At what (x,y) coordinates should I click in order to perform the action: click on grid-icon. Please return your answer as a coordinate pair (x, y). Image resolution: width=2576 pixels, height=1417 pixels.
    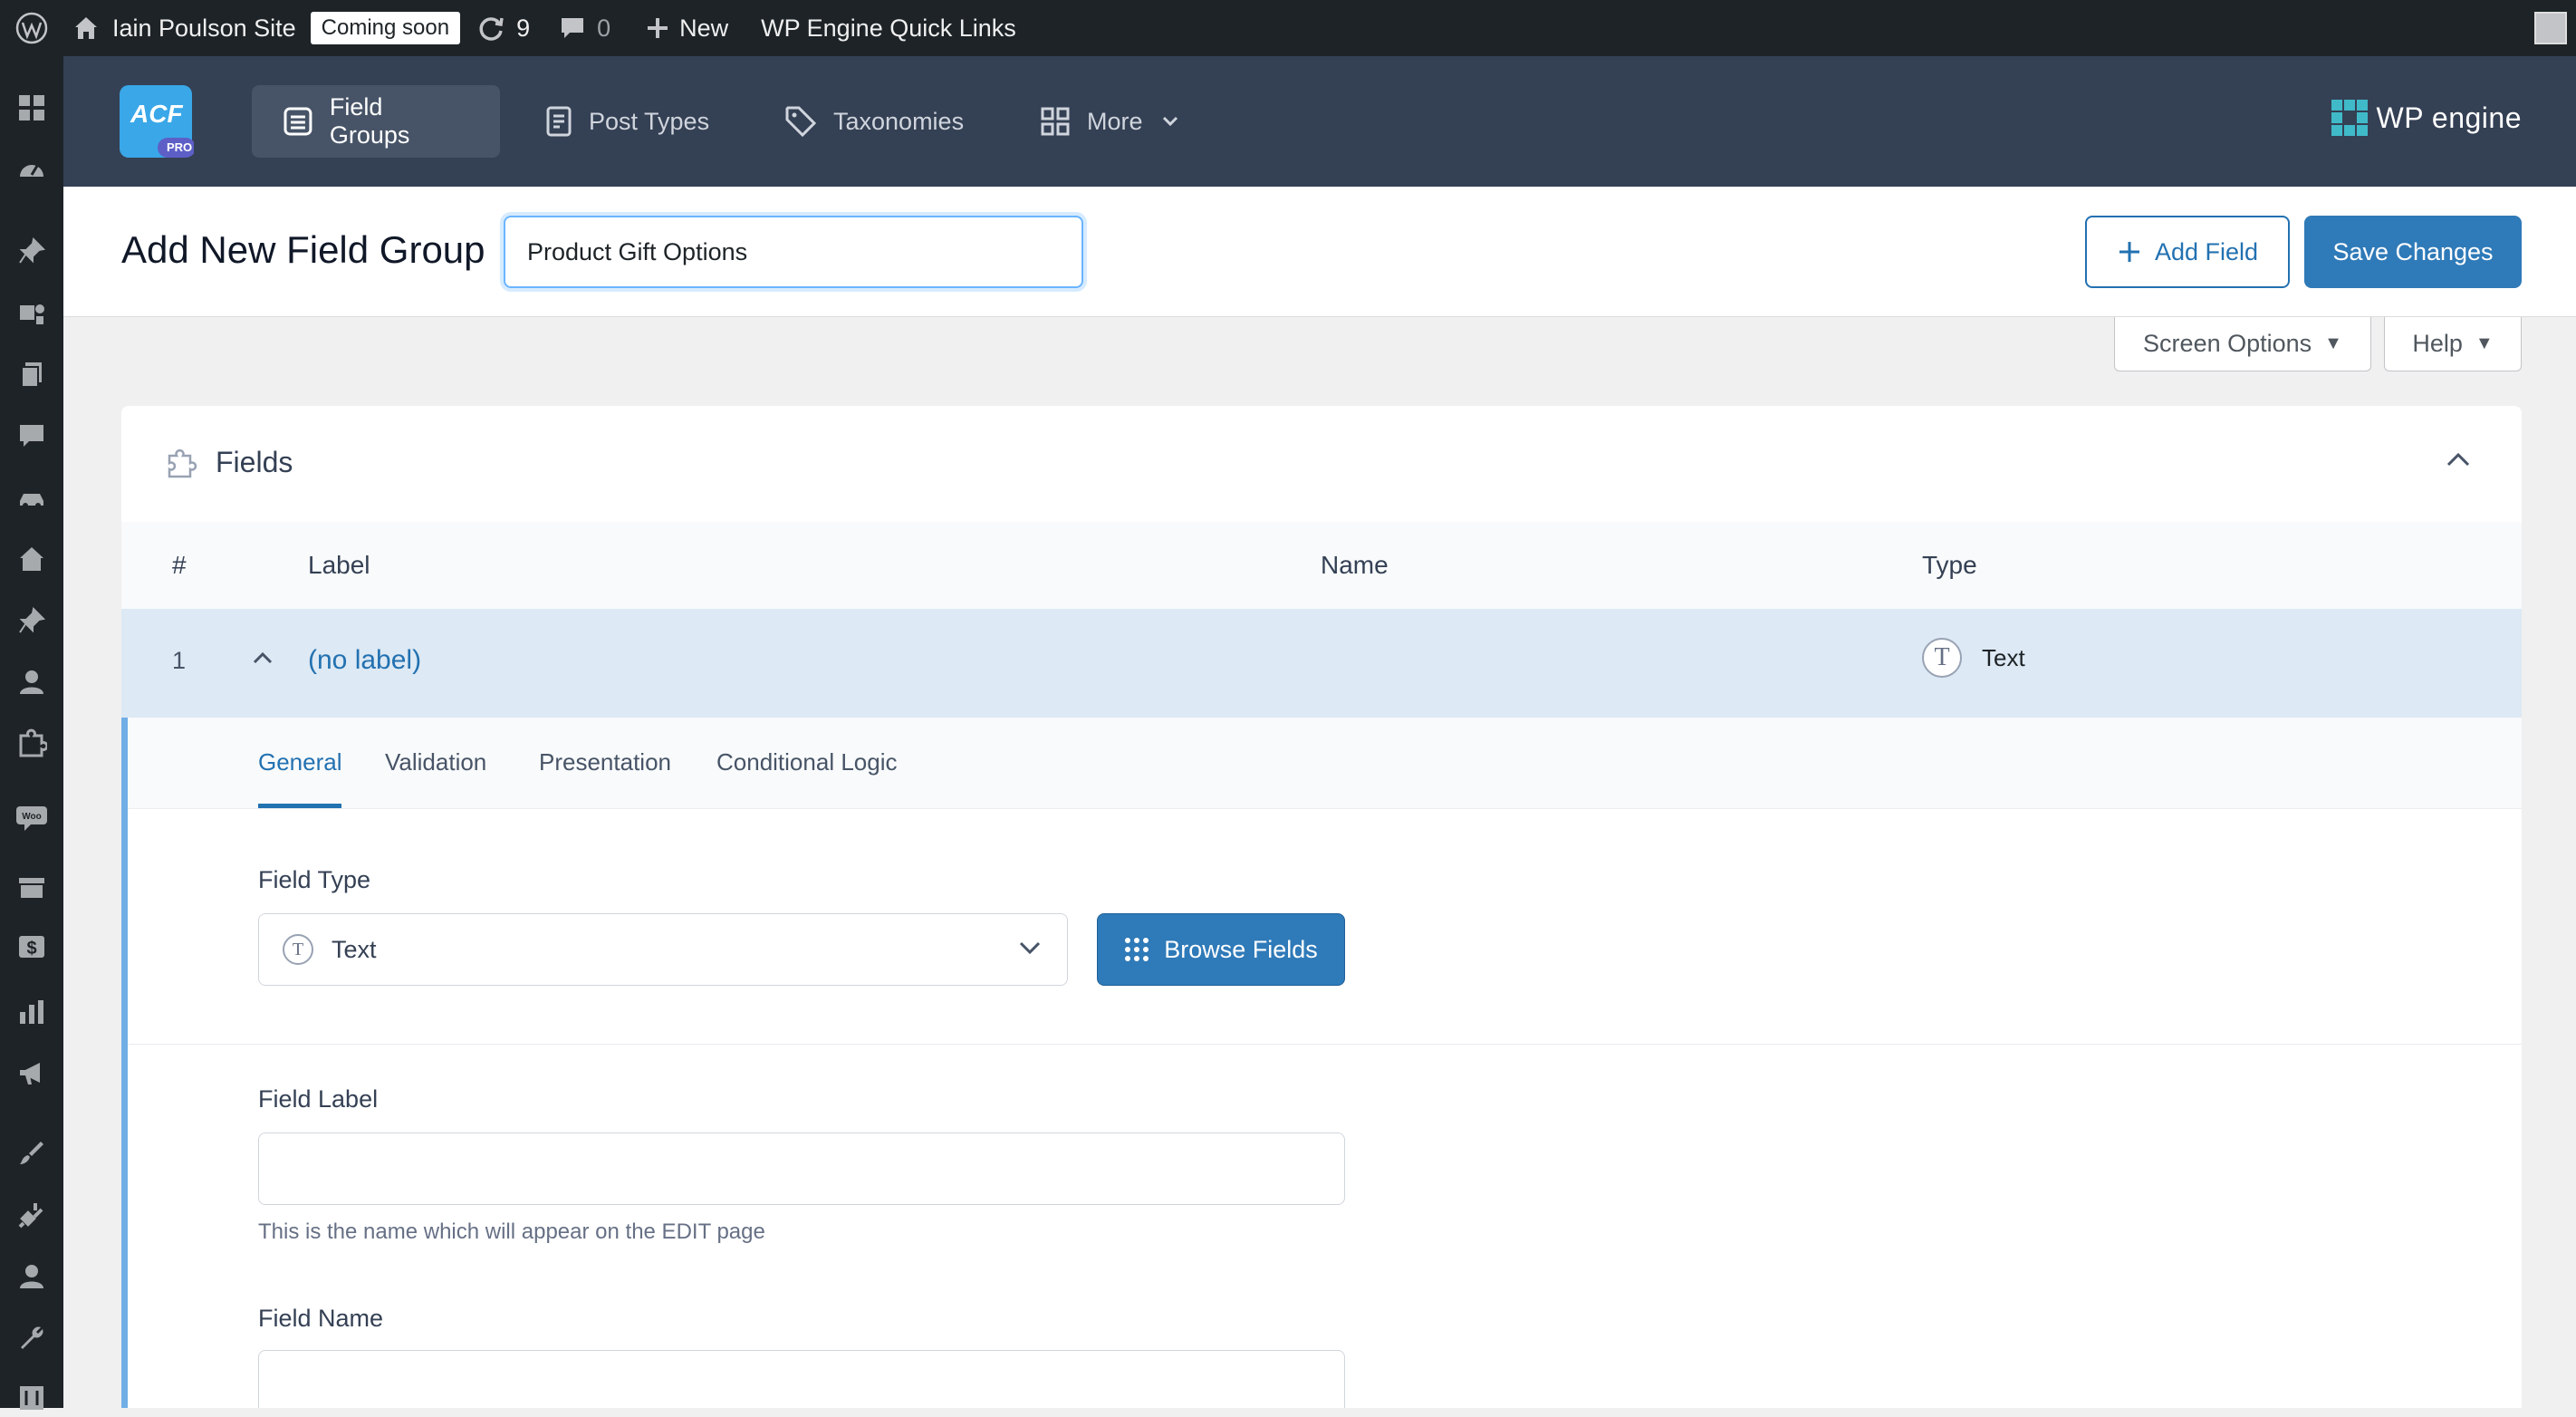
    Looking at the image, I should click on (1055, 122).